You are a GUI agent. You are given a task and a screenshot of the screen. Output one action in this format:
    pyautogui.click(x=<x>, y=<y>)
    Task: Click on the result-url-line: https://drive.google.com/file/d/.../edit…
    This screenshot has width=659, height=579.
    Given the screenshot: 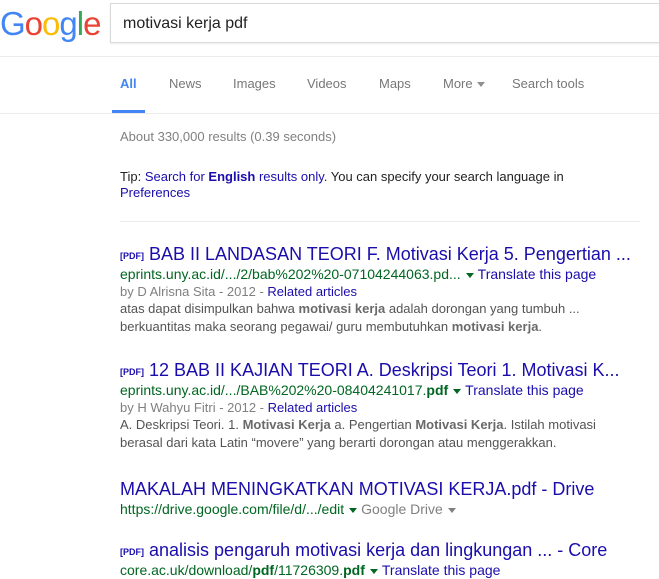 What is the action you would take?
    pyautogui.click(x=389, y=509)
    